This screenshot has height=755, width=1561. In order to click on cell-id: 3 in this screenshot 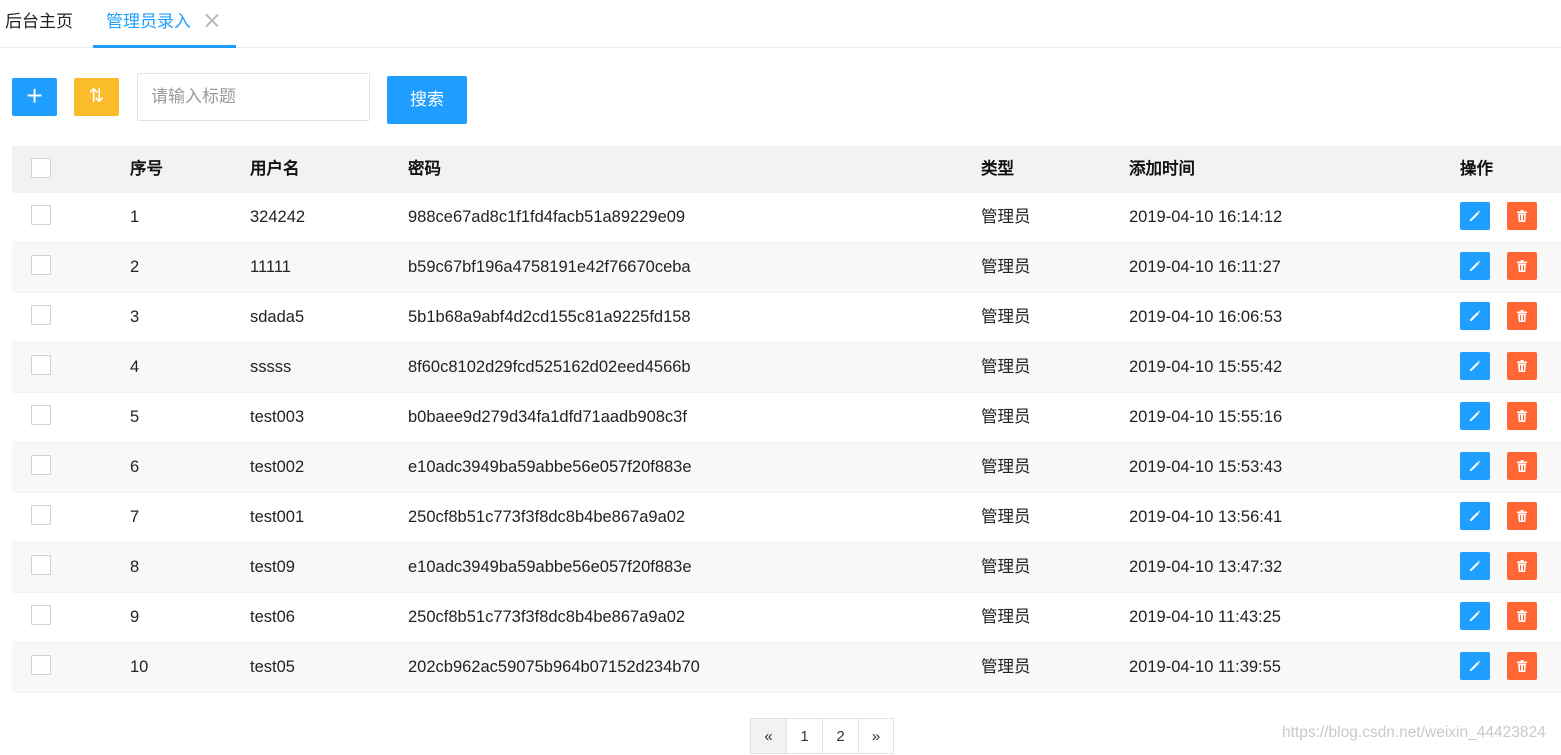, I will do `click(135, 317)`.